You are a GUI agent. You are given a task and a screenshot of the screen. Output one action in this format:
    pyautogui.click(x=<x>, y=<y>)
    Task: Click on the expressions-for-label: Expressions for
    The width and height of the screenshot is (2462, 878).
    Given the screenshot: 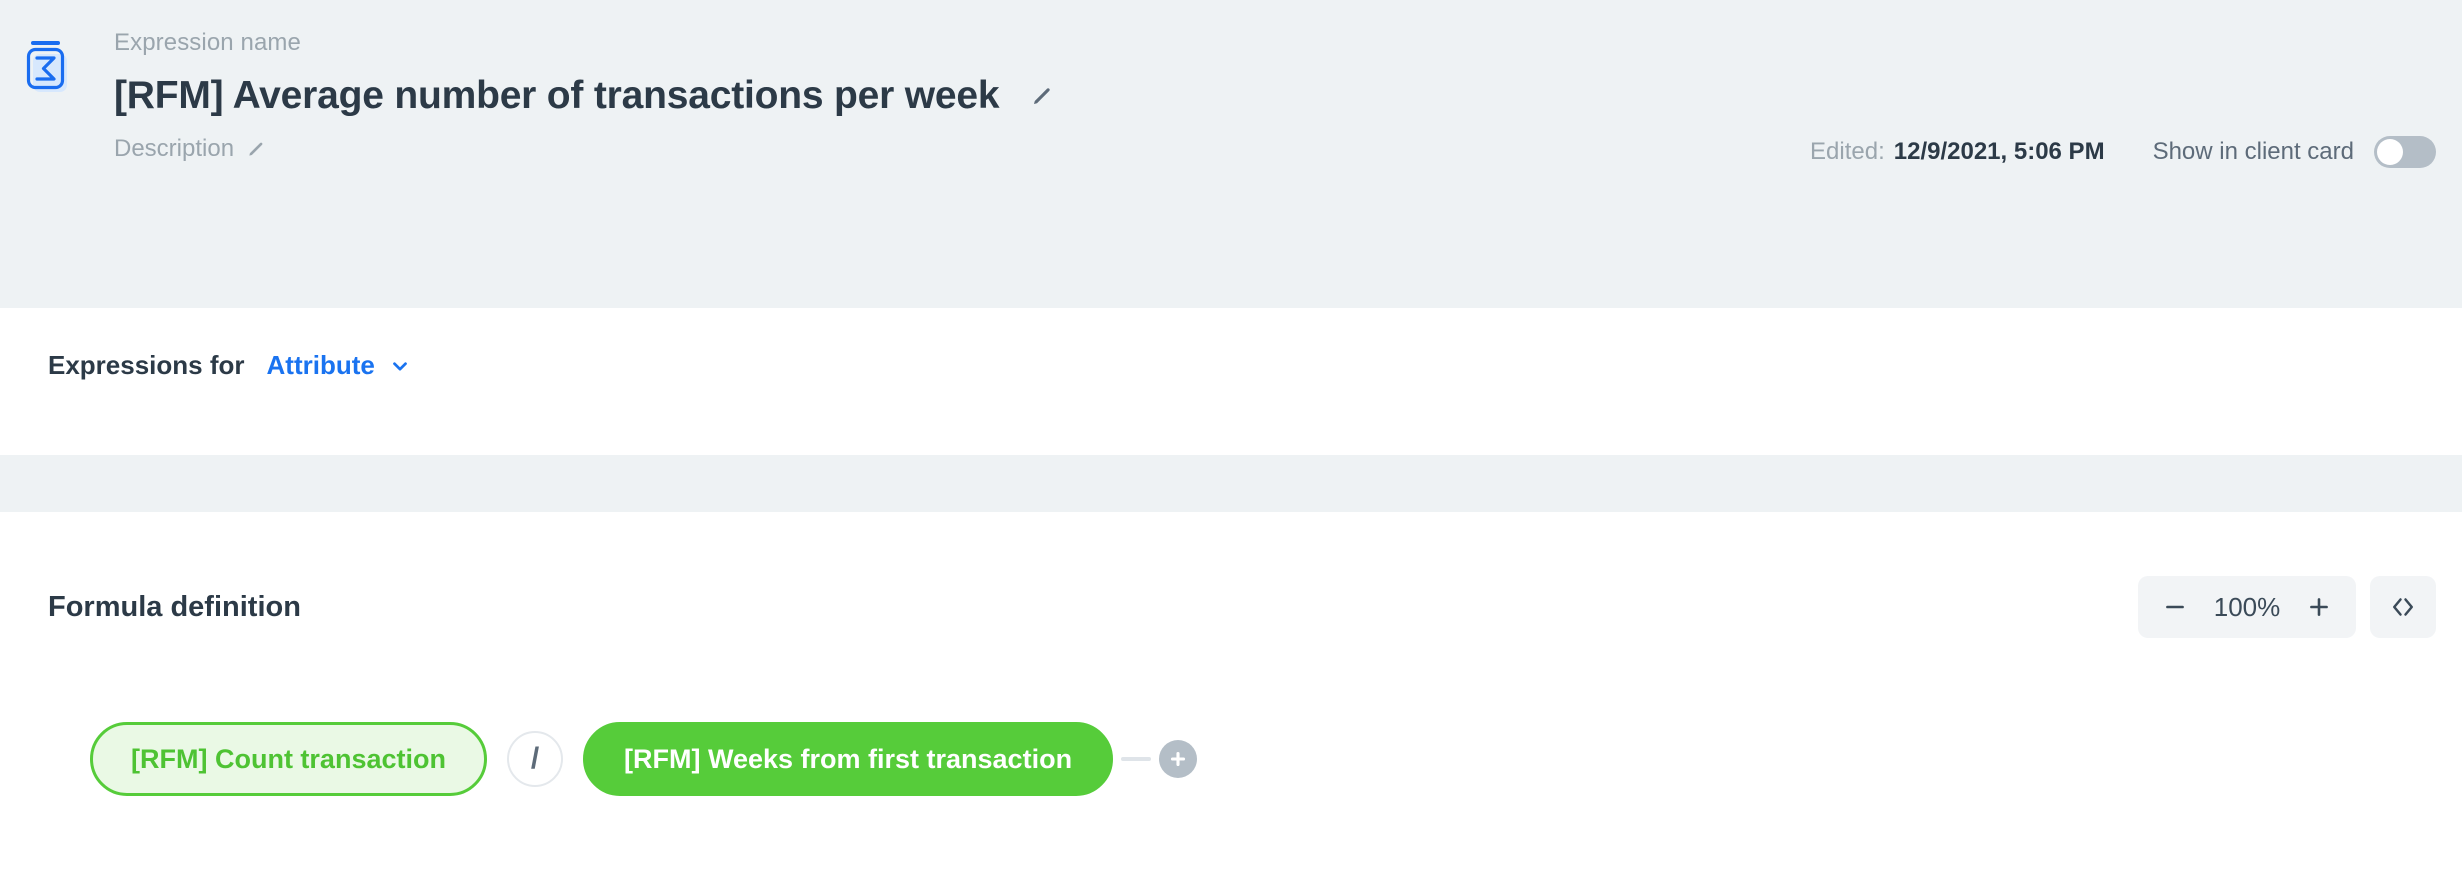 What is the action you would take?
    pyautogui.click(x=146, y=365)
    